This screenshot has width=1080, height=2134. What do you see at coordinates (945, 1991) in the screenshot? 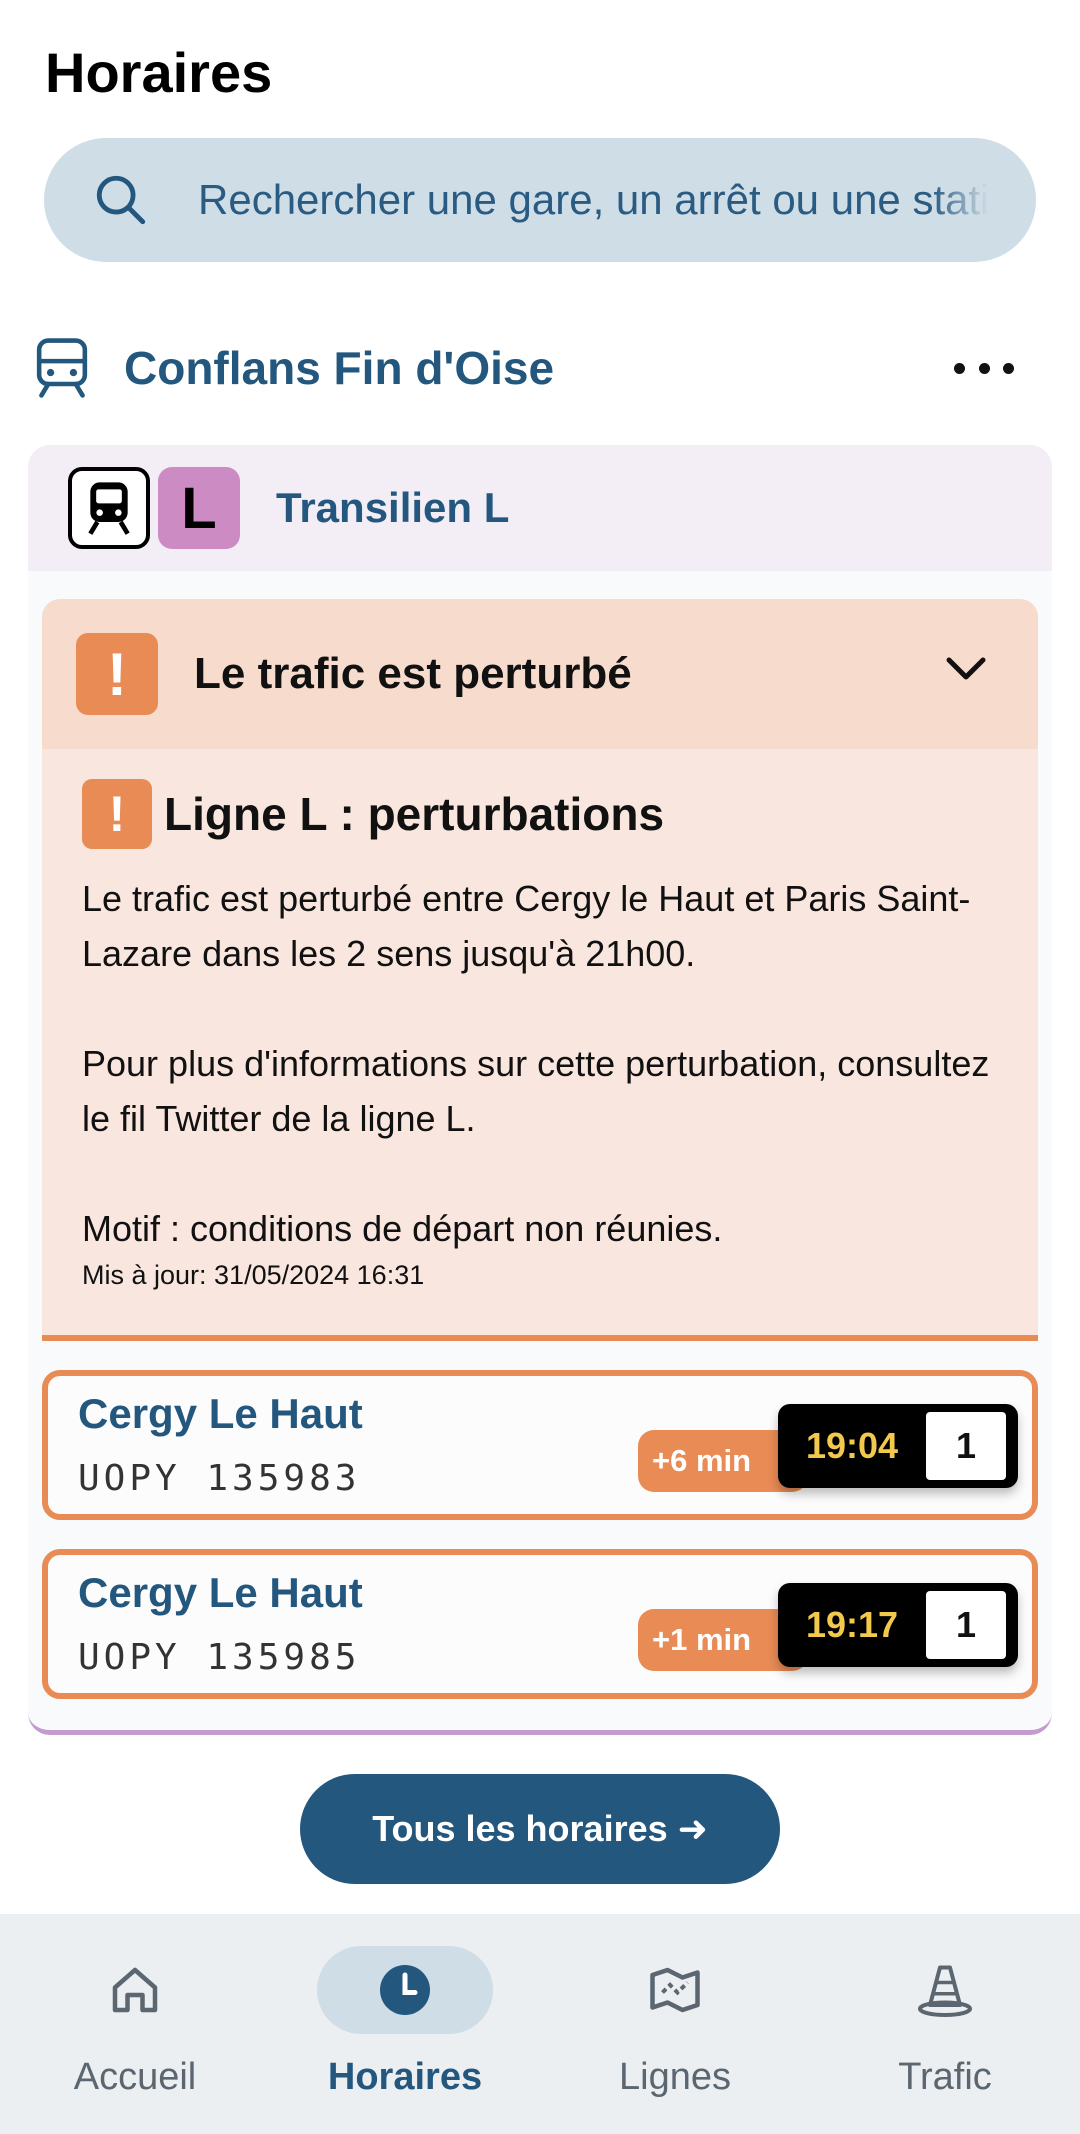
I see `traffic-cone-icon` at bounding box center [945, 1991].